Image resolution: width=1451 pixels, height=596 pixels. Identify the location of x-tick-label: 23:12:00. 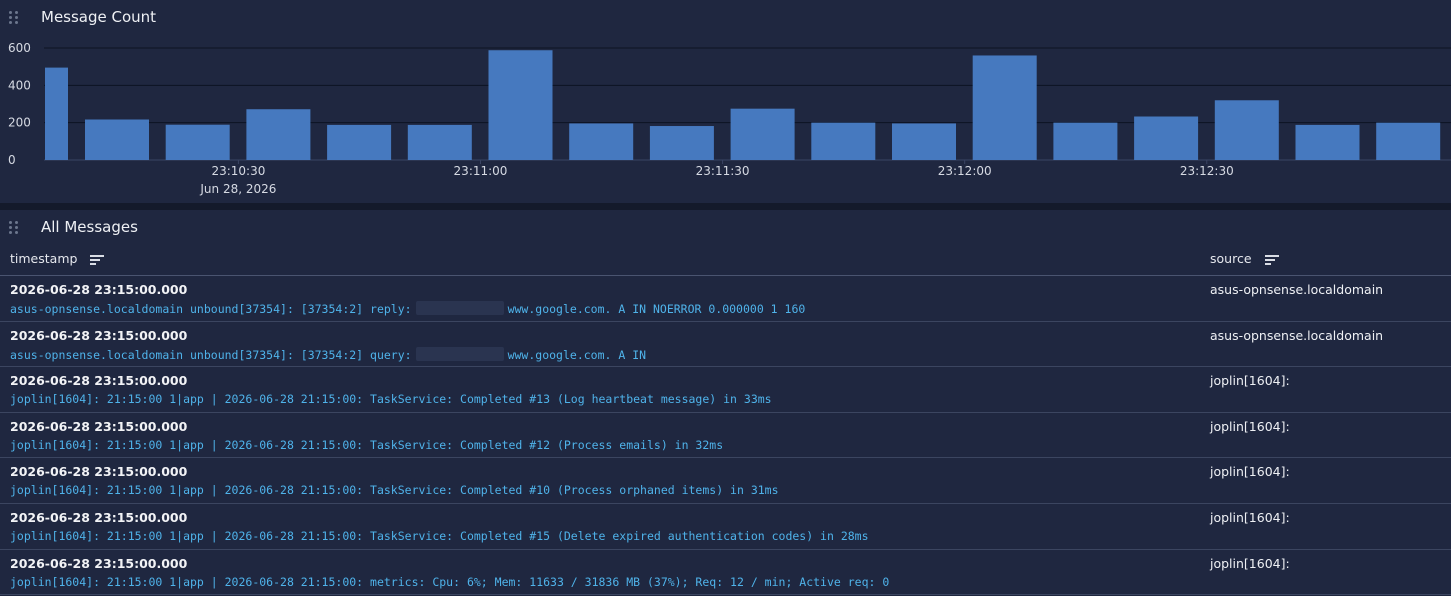
(965, 171).